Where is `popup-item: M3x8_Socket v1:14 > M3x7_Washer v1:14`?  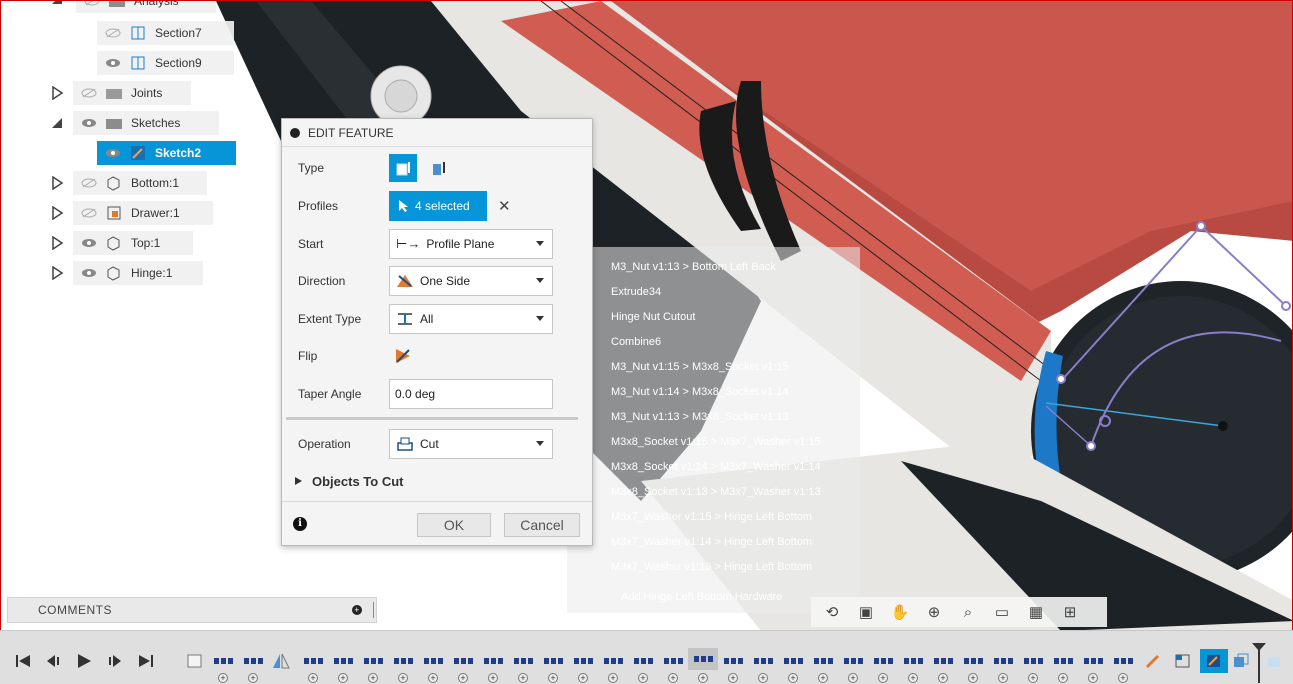
popup-item: M3x8_Socket v1:14 > M3x7_Washer v1:14 is located at coordinates (716, 467).